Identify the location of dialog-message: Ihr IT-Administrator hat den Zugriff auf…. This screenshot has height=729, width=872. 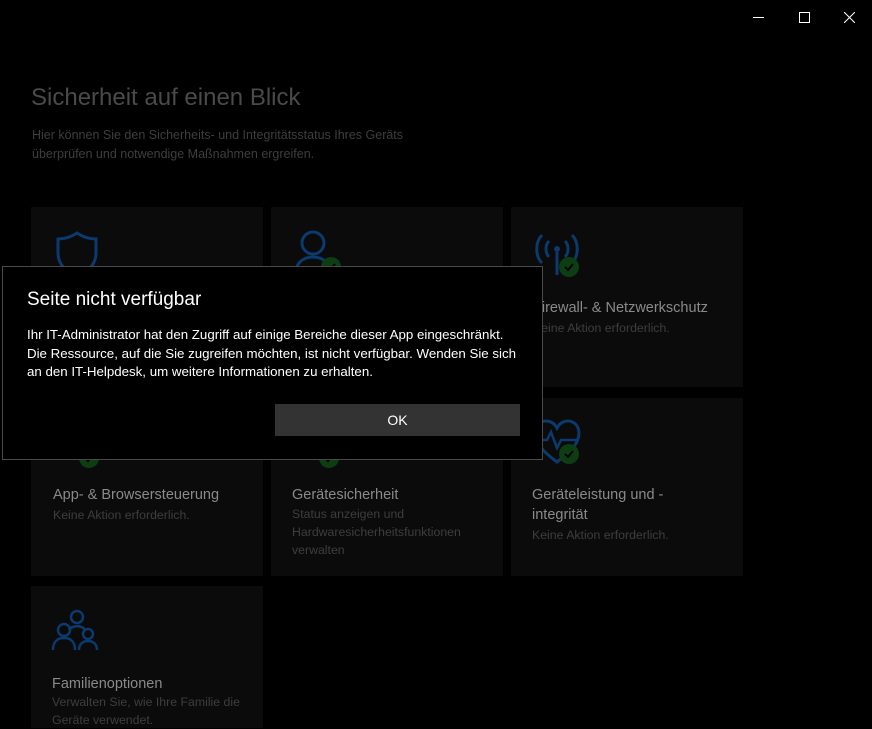
(272, 353).